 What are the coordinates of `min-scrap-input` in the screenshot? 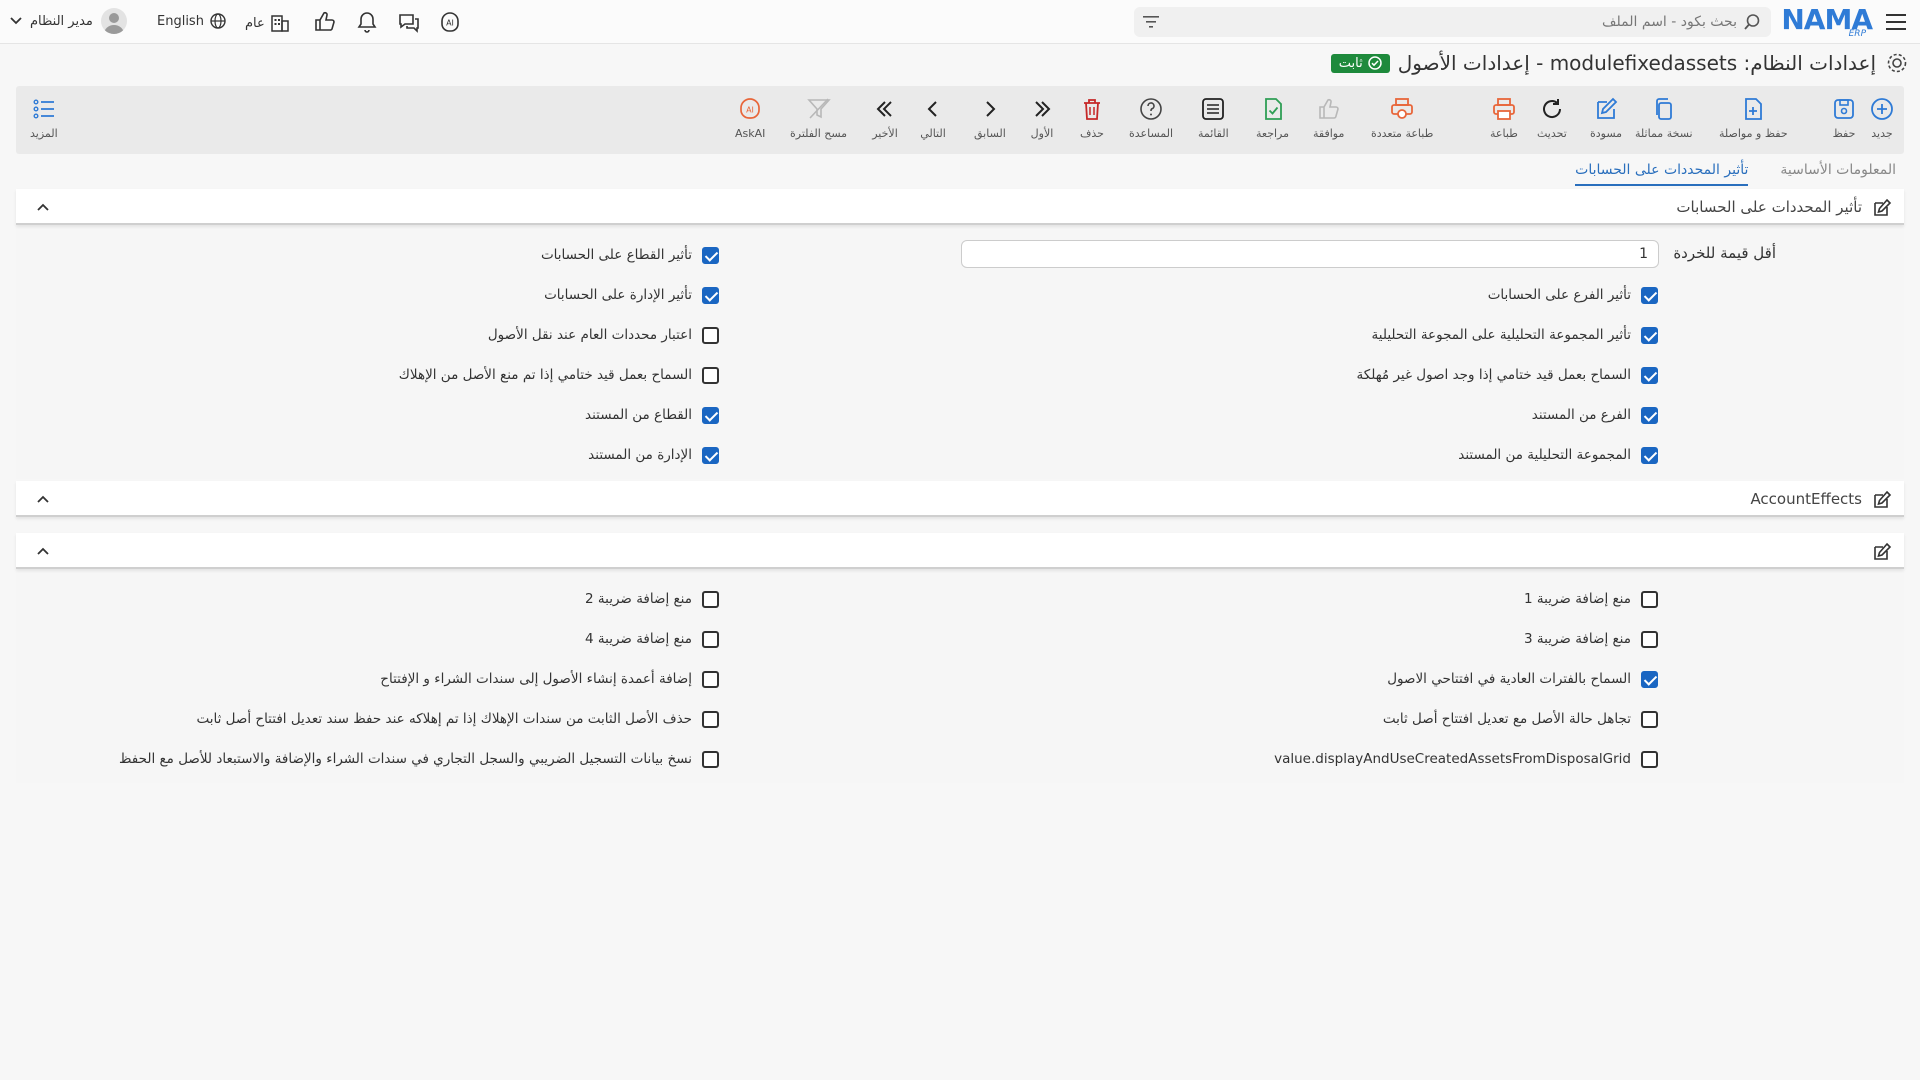 It's located at (1310, 254).